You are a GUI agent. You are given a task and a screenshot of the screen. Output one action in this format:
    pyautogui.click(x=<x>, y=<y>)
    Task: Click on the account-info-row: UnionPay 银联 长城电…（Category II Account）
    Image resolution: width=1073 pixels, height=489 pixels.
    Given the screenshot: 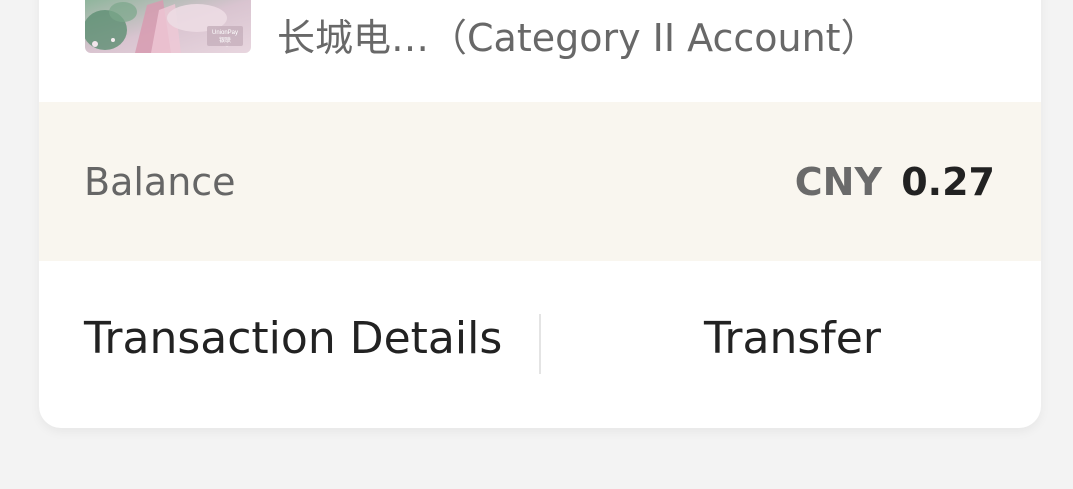 What is the action you would take?
    pyautogui.click(x=540, y=36)
    